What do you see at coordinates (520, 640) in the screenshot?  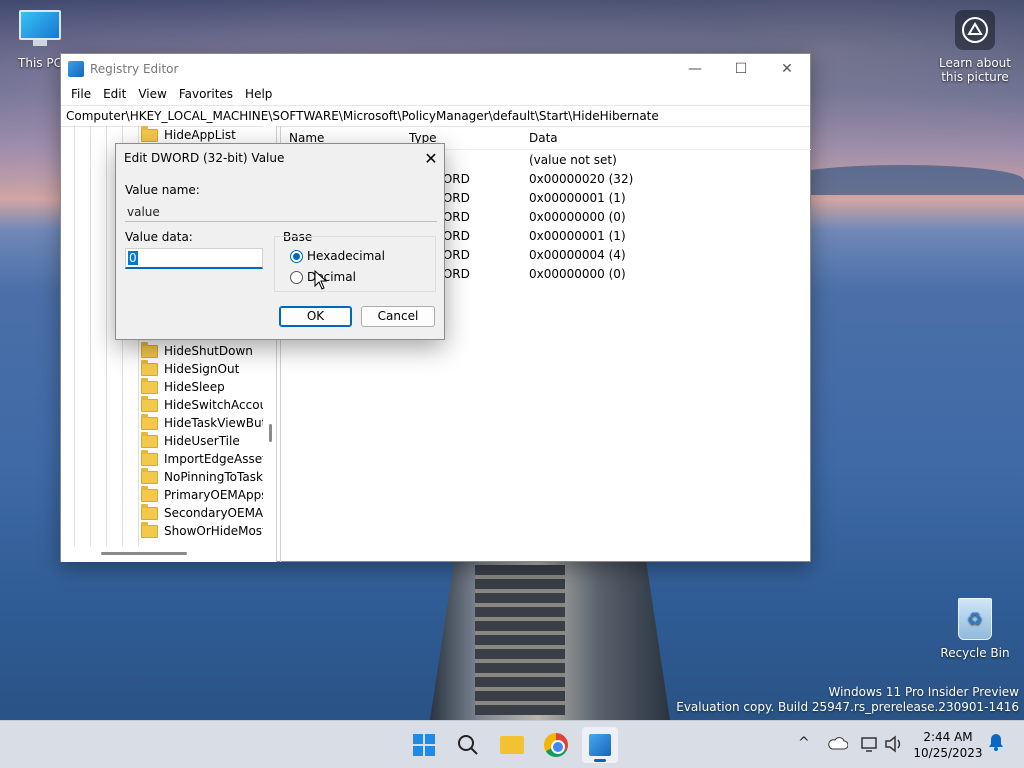 I see `wallpaper-pier-steps` at bounding box center [520, 640].